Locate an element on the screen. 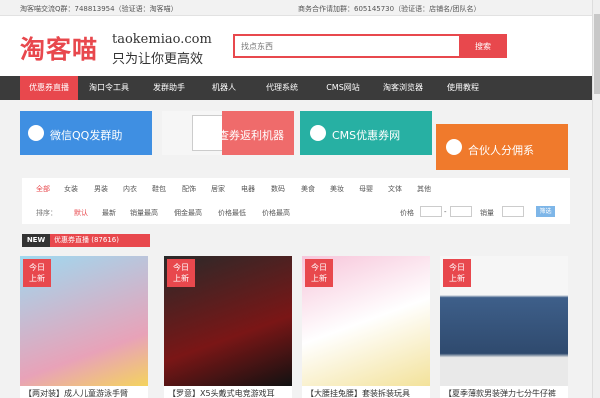  sort-default: 默认 is located at coordinates (81, 213).